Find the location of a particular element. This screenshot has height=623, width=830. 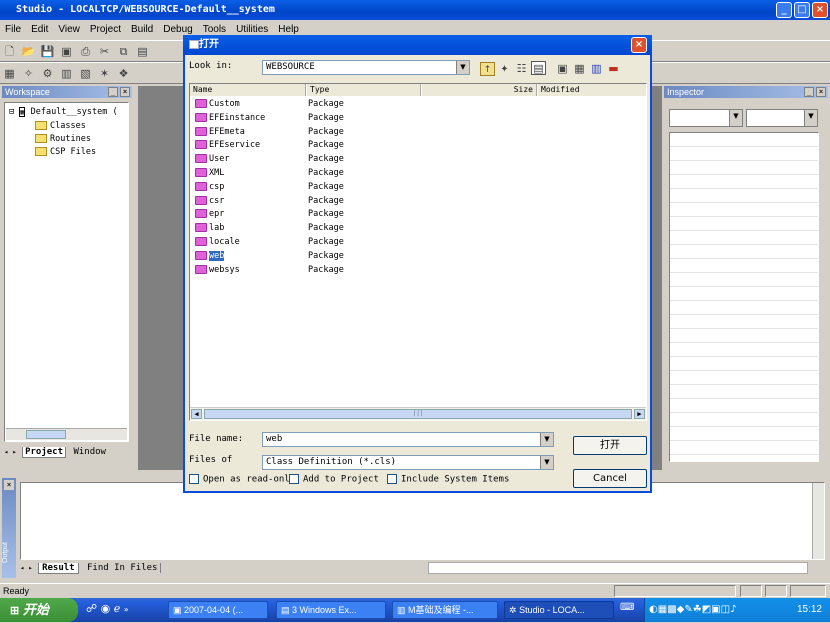

start-button: ⊞ 开始 is located at coordinates (39, 610).